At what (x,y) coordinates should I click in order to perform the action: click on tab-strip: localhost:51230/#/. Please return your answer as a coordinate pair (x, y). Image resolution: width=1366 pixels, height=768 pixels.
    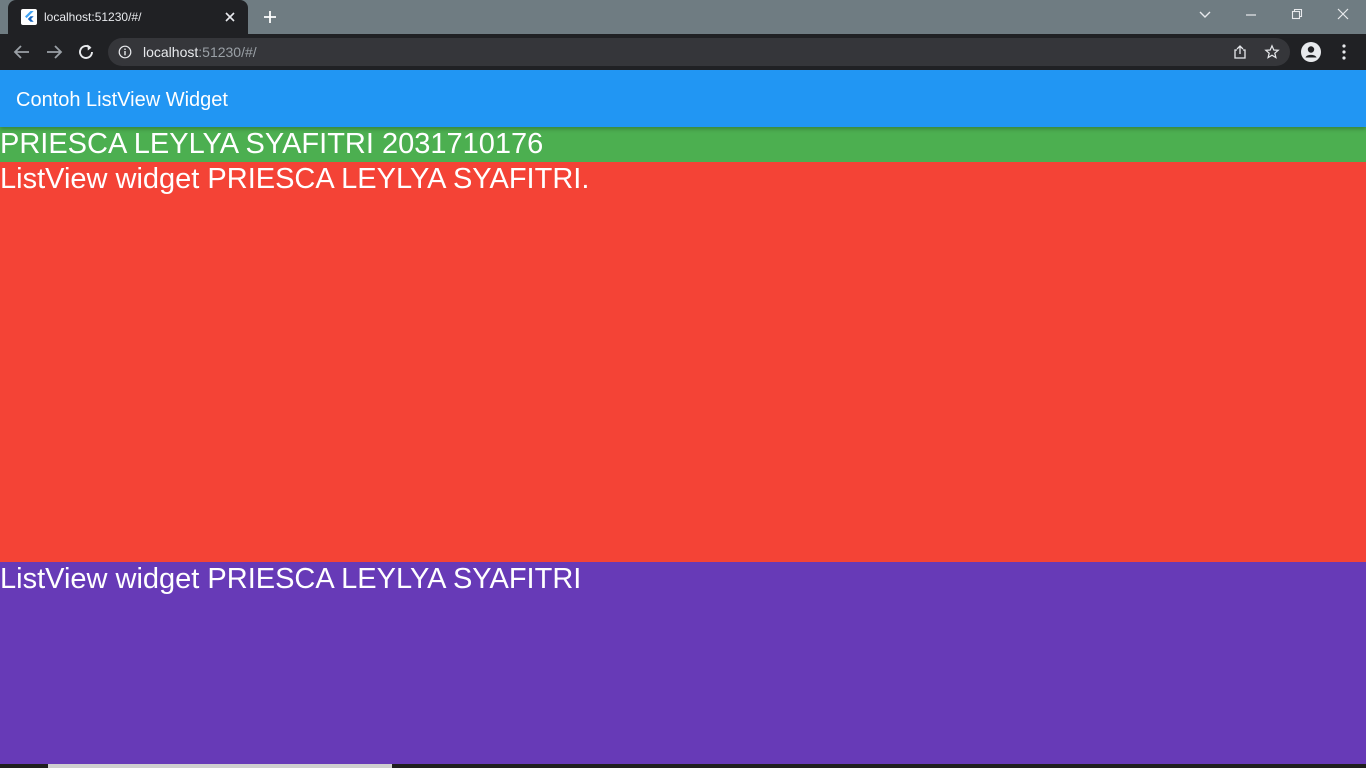
    Looking at the image, I should click on (683, 17).